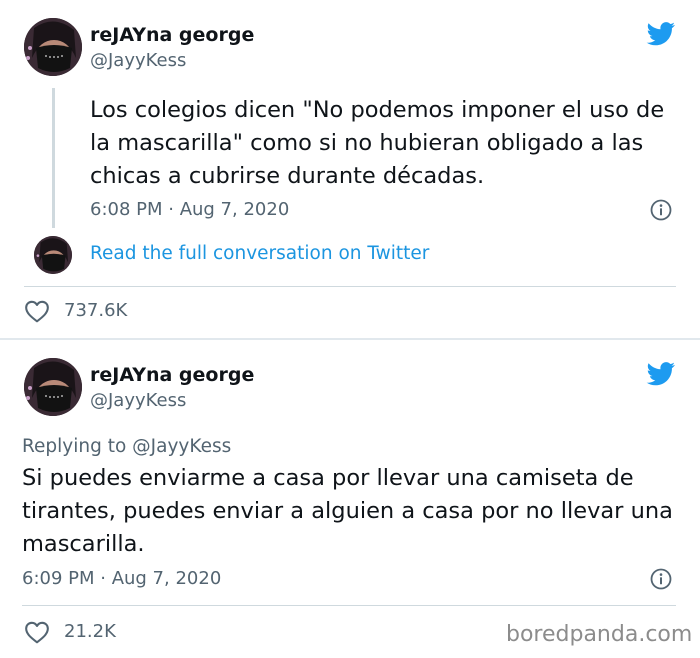 The width and height of the screenshot is (700, 658). I want to click on small-avatar, so click(53, 255).